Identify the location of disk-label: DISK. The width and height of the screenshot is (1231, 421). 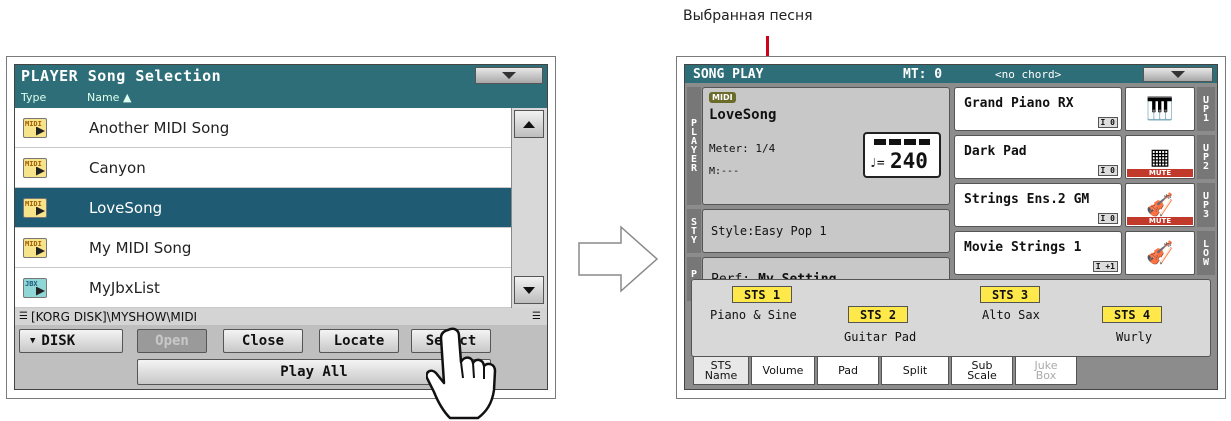
(58, 341).